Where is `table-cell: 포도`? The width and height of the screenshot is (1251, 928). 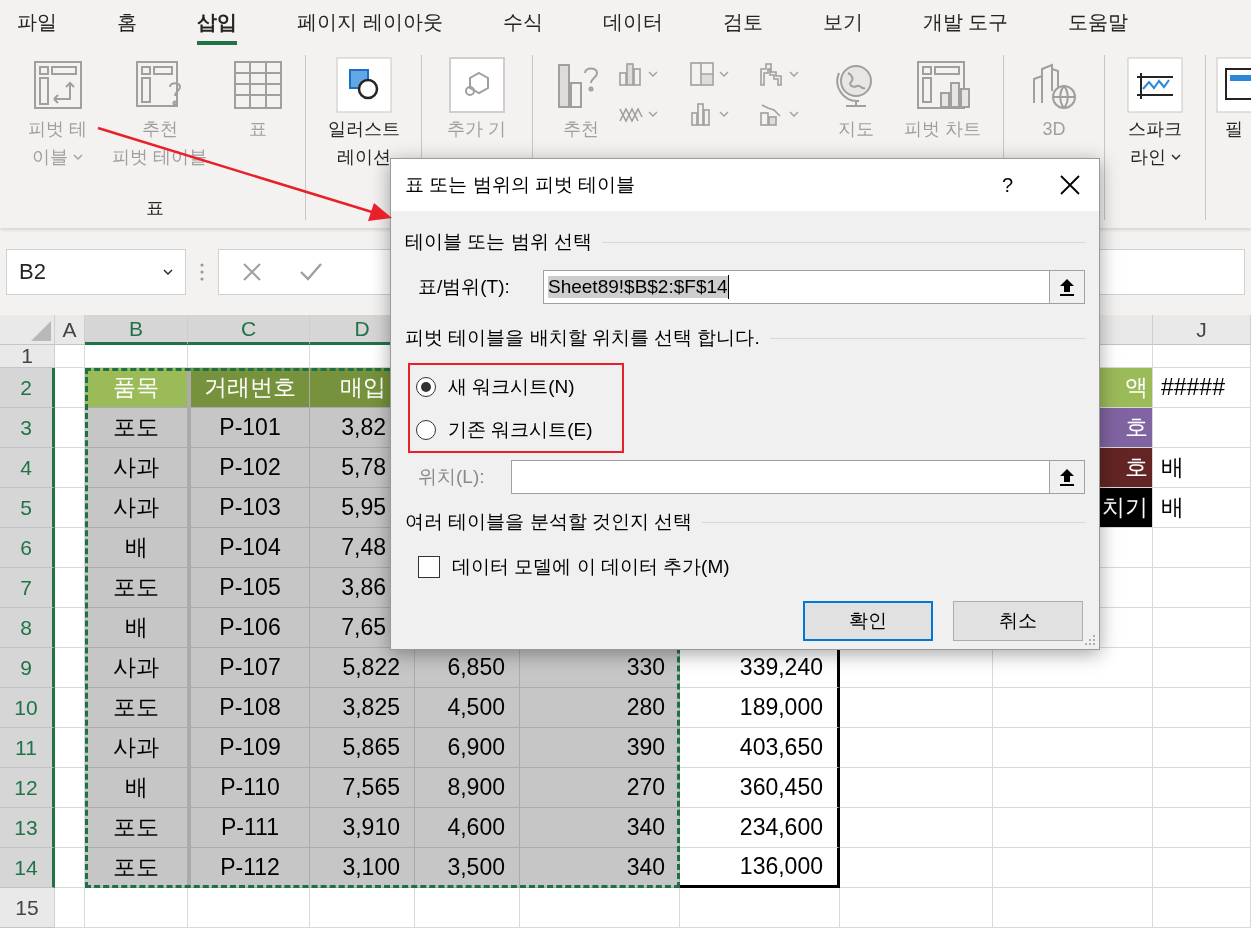 table-cell: 포도 is located at coordinates (136, 828).